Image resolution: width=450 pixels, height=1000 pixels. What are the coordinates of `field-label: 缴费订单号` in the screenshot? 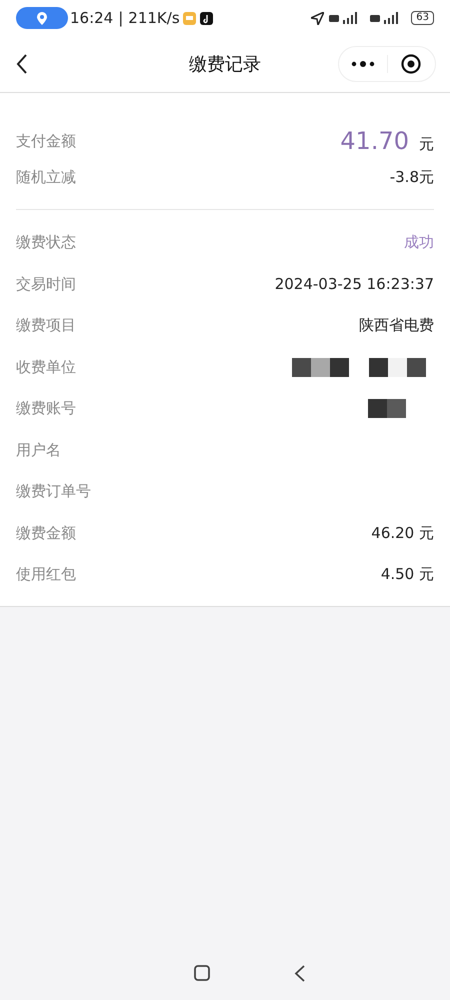 It's located at (53, 492).